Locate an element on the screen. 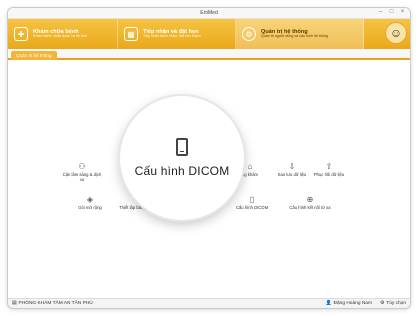 This screenshot has height=317, width=418. tablet-icon: ▯ is located at coordinates (252, 199).